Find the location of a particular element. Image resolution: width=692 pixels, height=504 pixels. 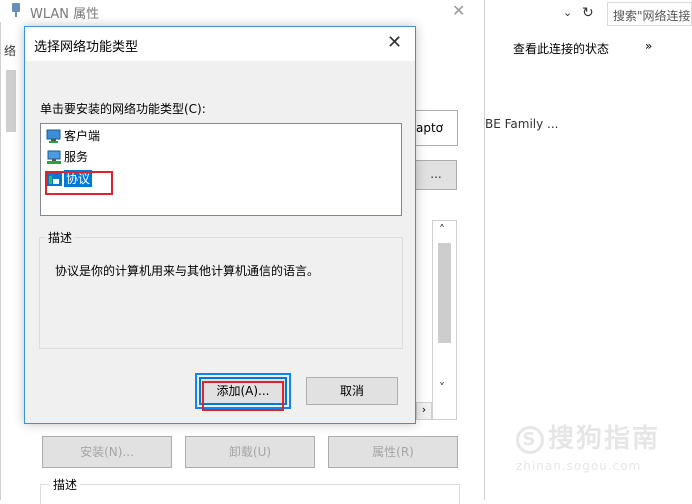

window-left-edge is located at coordinates (0, 250).